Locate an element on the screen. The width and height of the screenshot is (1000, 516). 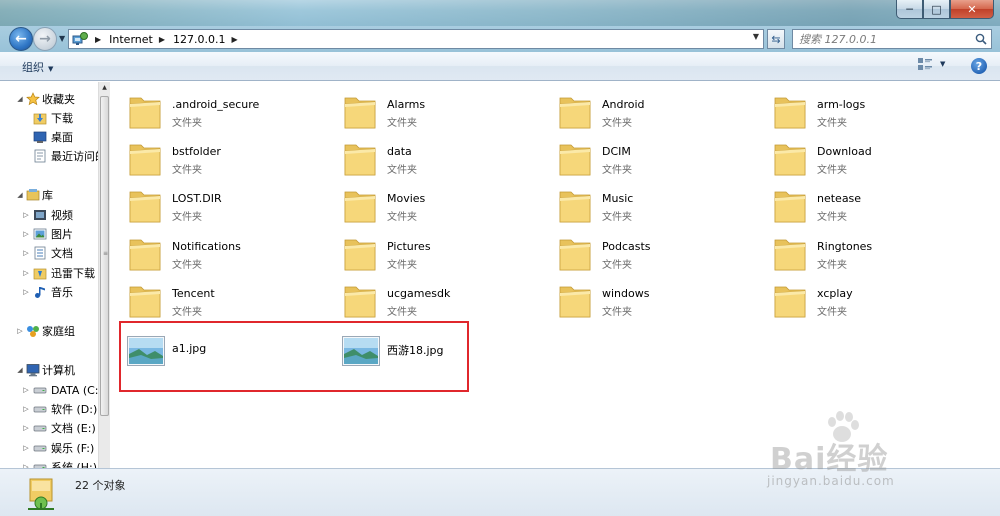
folder-name: xcplay is located at coordinates (835, 293).